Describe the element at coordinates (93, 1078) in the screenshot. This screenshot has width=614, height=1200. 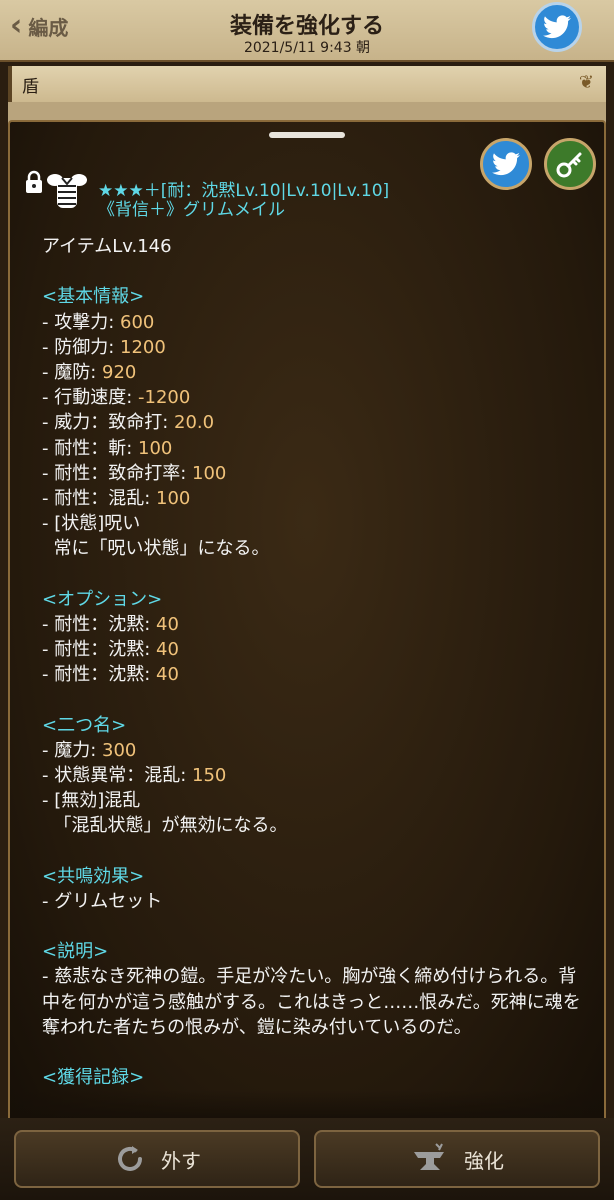
I see `section-header-record: <獲得記録>` at that location.